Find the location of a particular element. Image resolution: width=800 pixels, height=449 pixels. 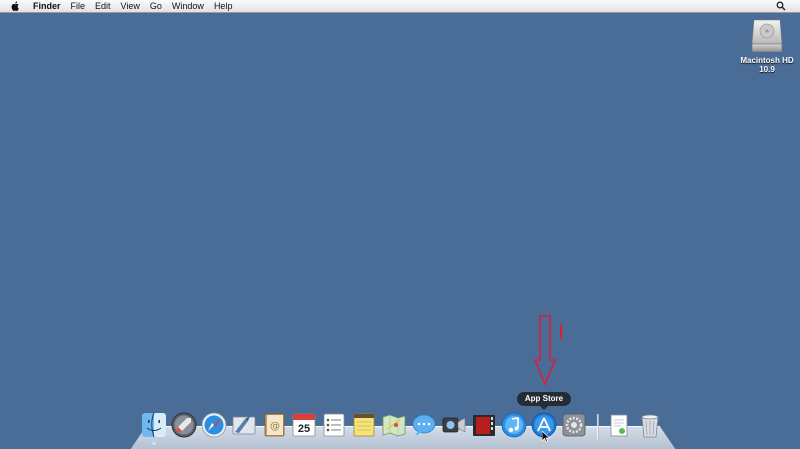

launchpad-icon is located at coordinates (184, 425).